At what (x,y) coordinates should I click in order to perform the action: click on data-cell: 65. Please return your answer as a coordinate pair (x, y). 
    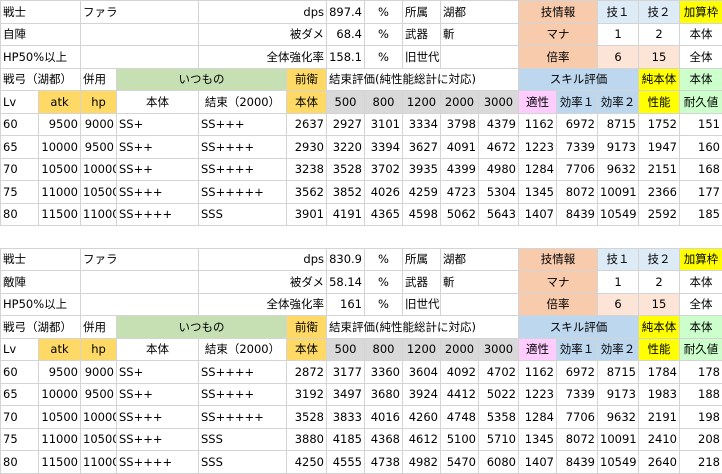
    Looking at the image, I should click on (19, 147).